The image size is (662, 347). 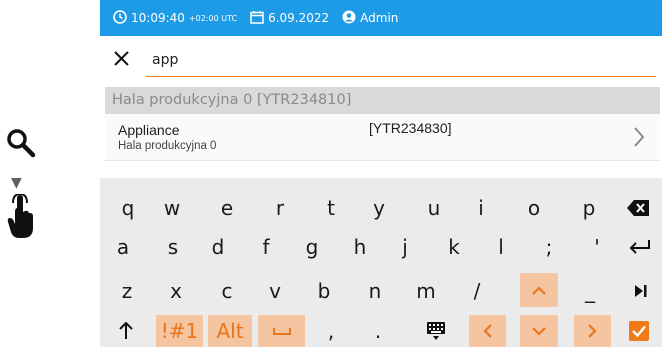 I want to click on search-icon, so click(x=21, y=145).